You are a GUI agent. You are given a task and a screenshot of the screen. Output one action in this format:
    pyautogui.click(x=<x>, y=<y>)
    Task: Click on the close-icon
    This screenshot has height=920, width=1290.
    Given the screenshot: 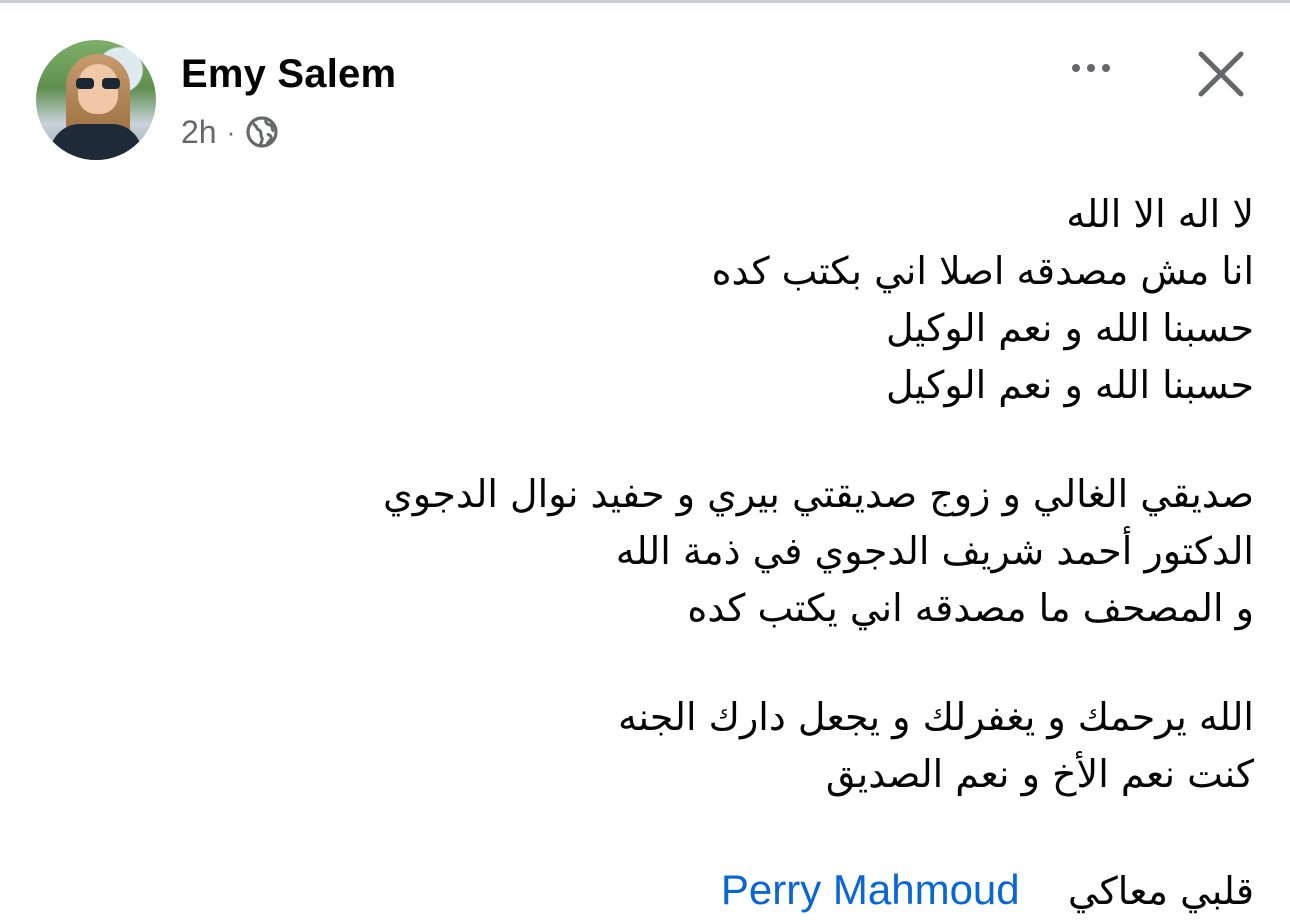 What is the action you would take?
    pyautogui.click(x=1221, y=74)
    